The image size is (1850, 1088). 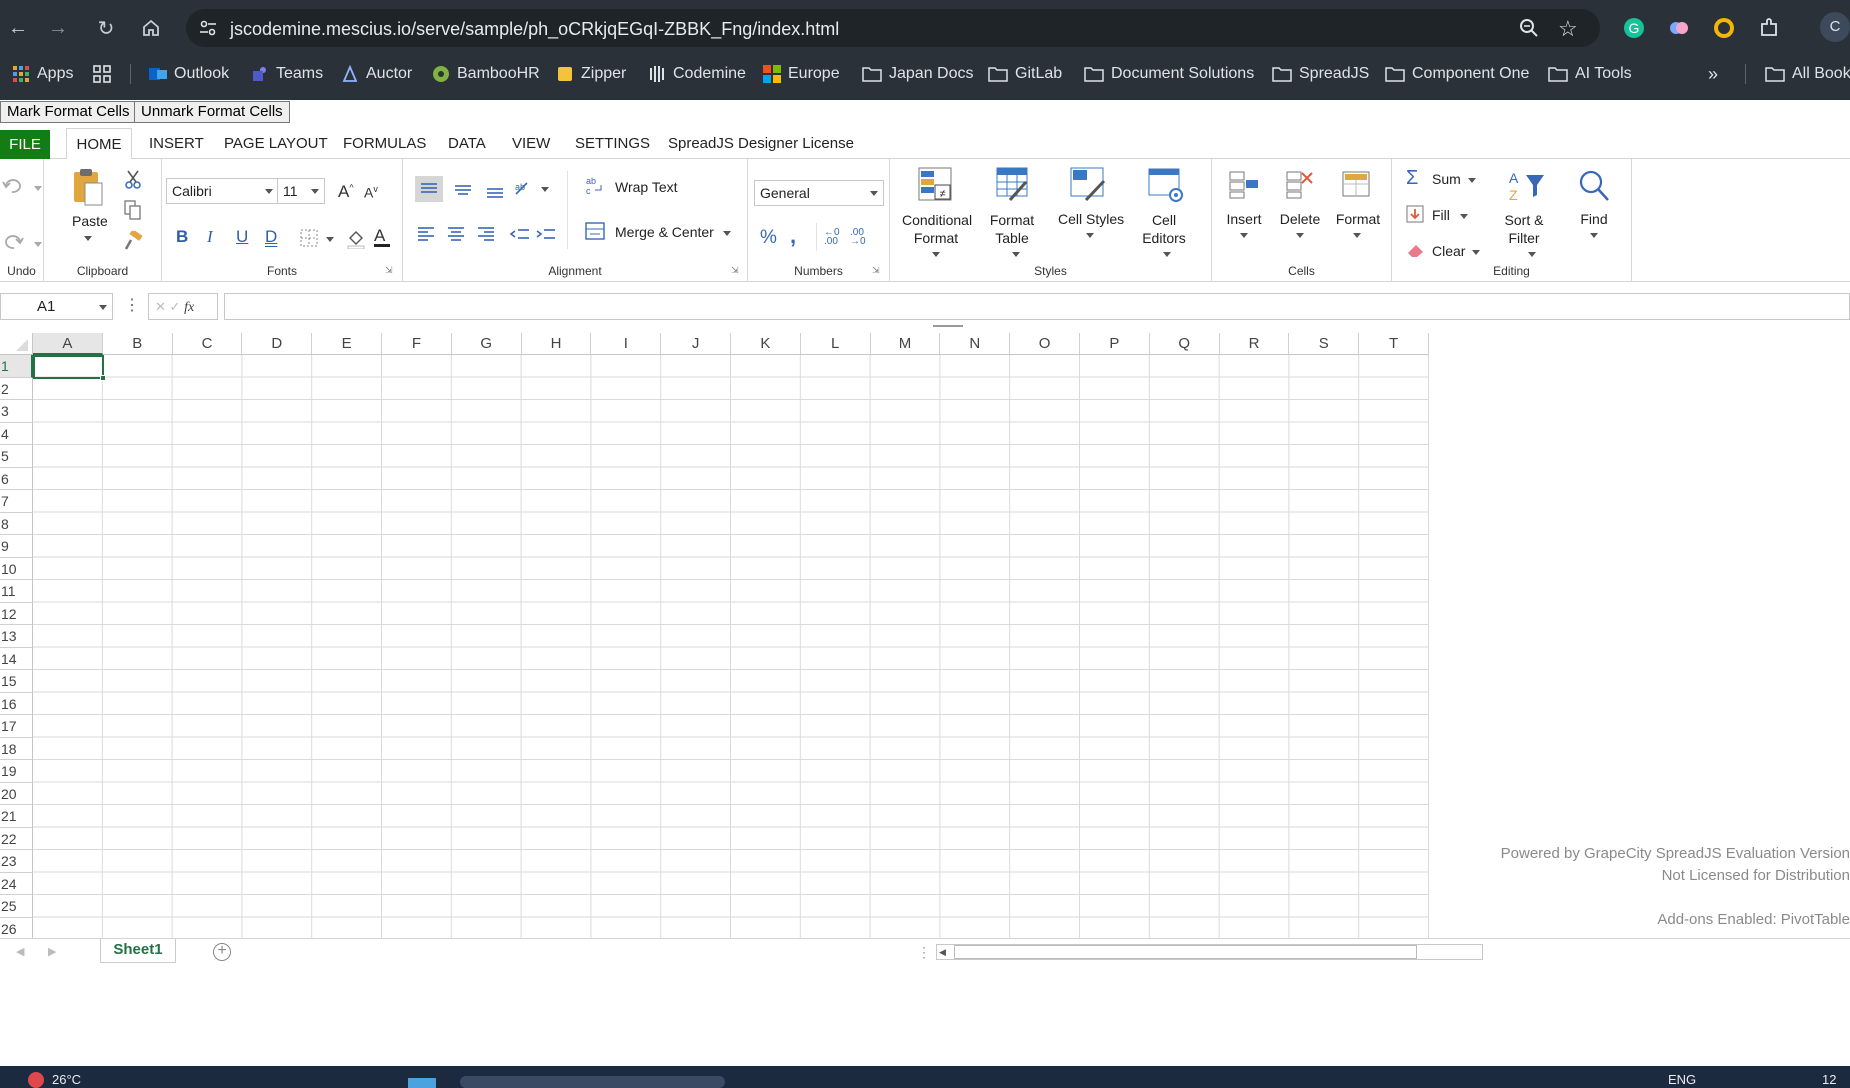 I want to click on column-header: A, so click(x=68, y=344).